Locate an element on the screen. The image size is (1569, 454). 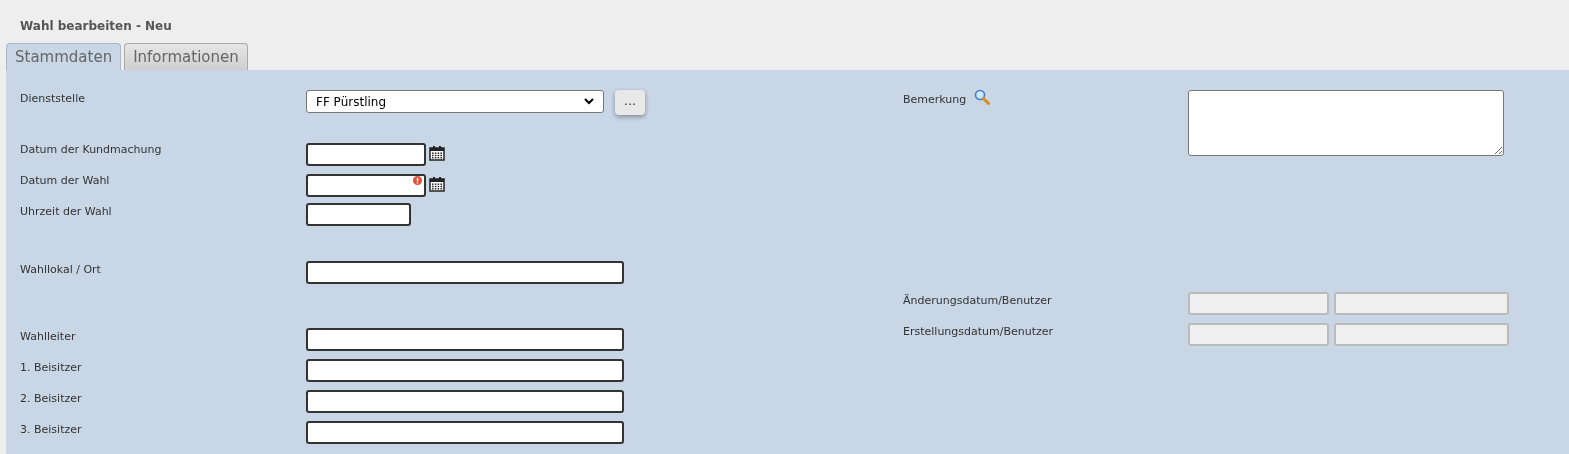
field-label: Bemerkung is located at coordinates (935, 100).